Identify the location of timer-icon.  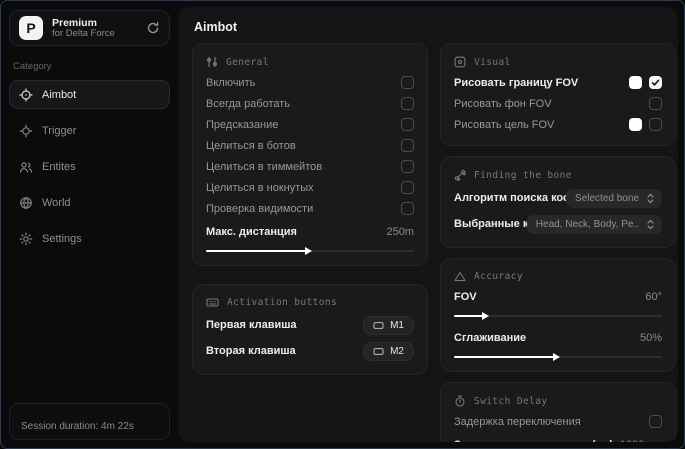
(460, 401).